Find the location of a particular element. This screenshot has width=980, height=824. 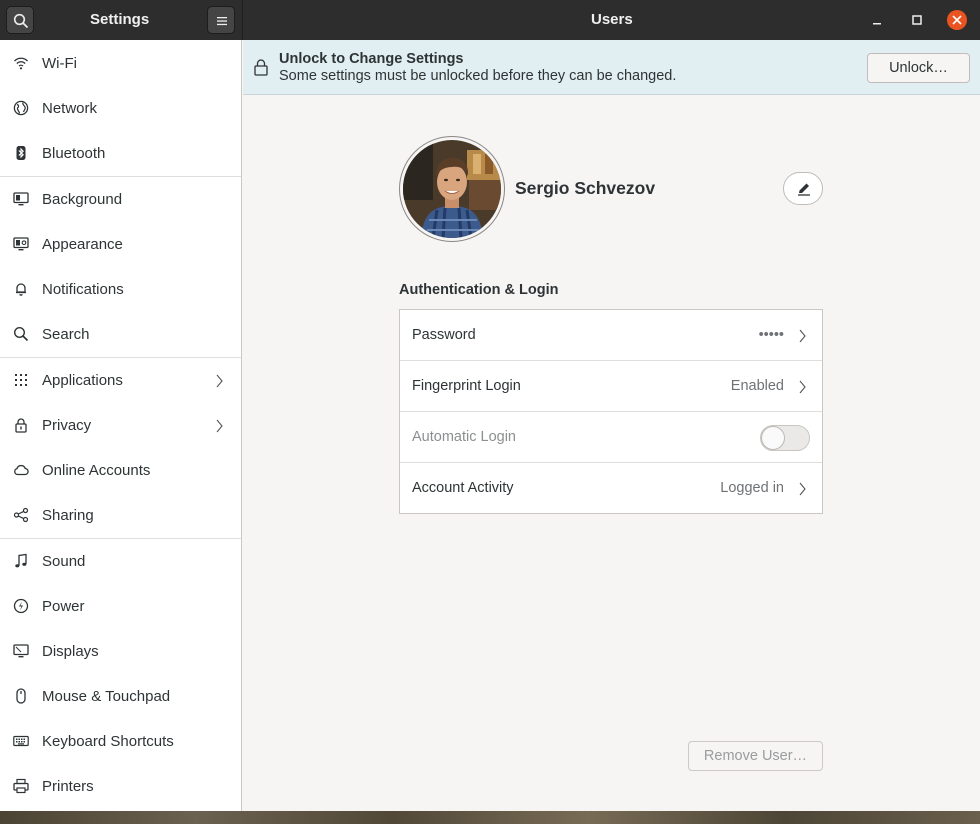

sidebar-item-displays: Displays is located at coordinates (120, 651).